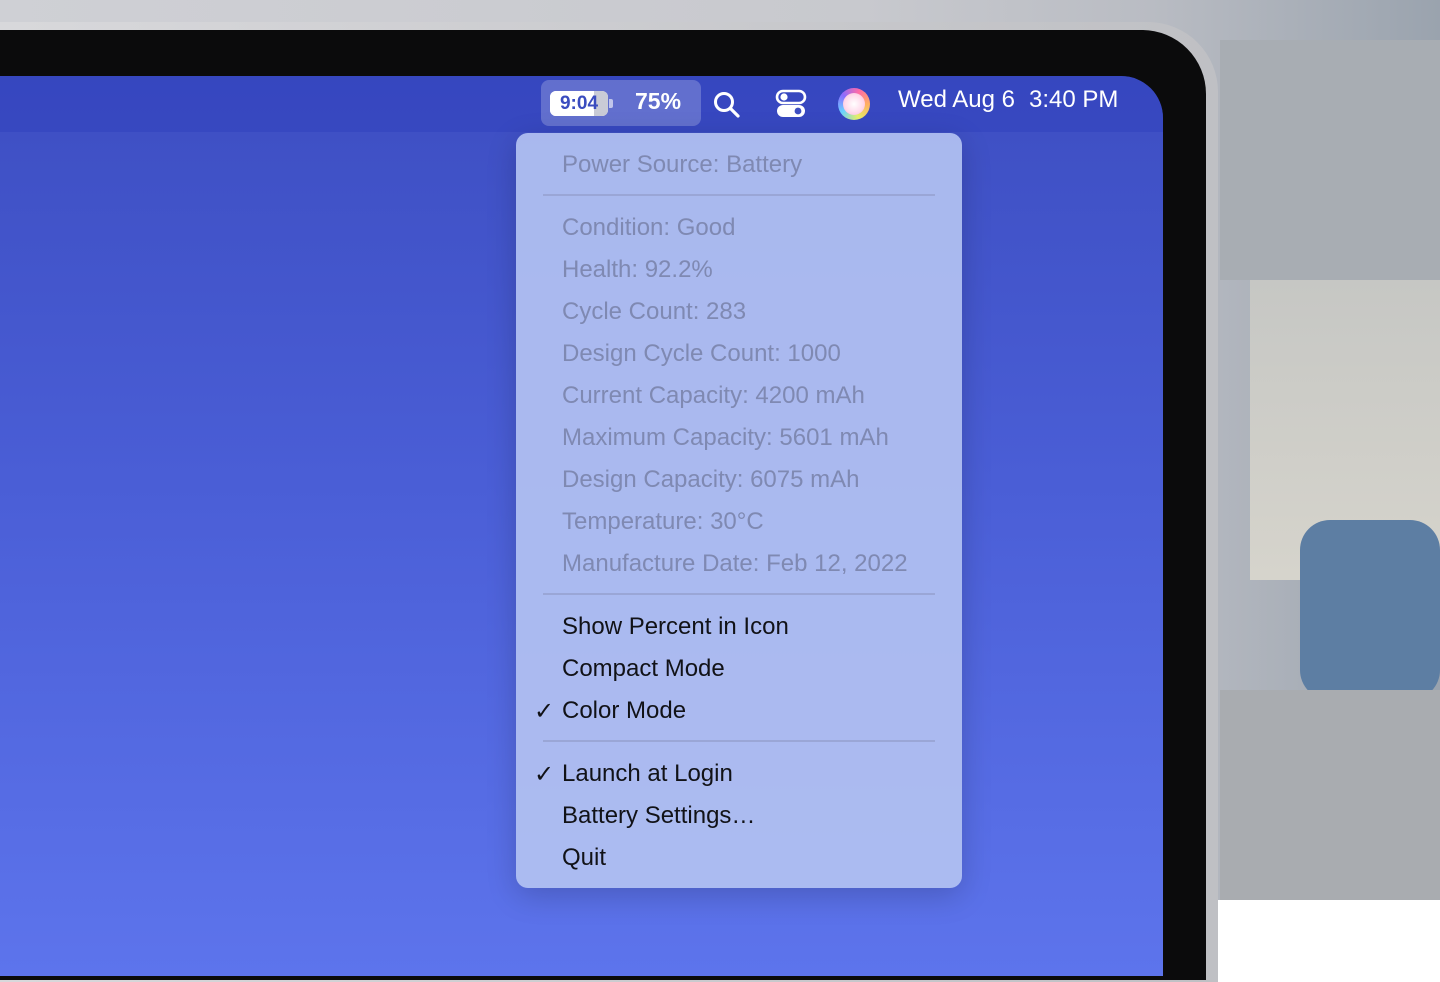 The width and height of the screenshot is (1440, 982). I want to click on siri-icon, so click(854, 104).